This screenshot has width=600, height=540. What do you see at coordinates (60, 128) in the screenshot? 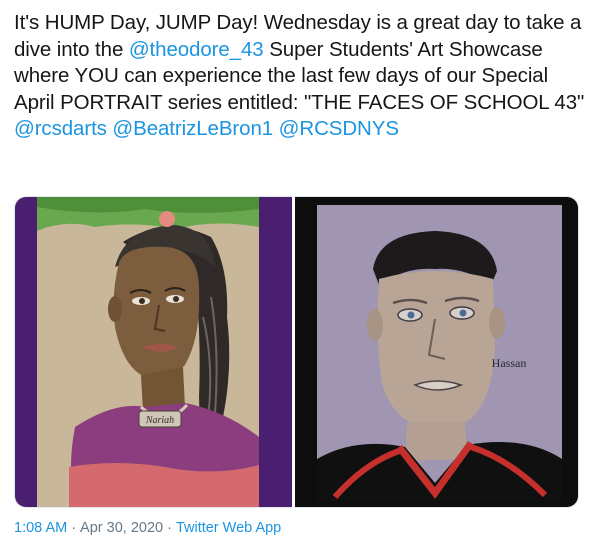
I see `mention-rcsdarts-link: @rcsdarts` at bounding box center [60, 128].